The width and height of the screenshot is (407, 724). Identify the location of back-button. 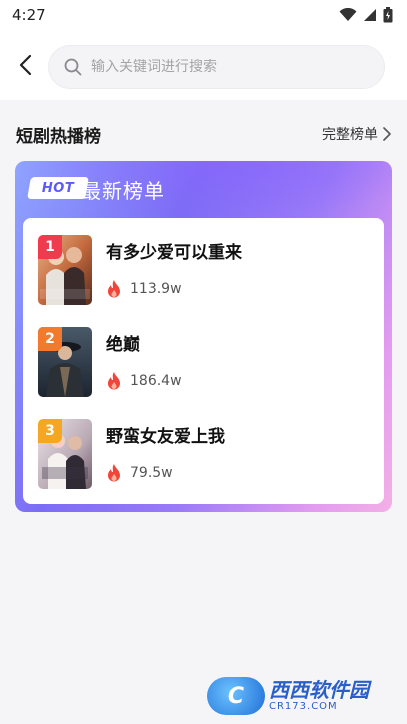
(25, 65).